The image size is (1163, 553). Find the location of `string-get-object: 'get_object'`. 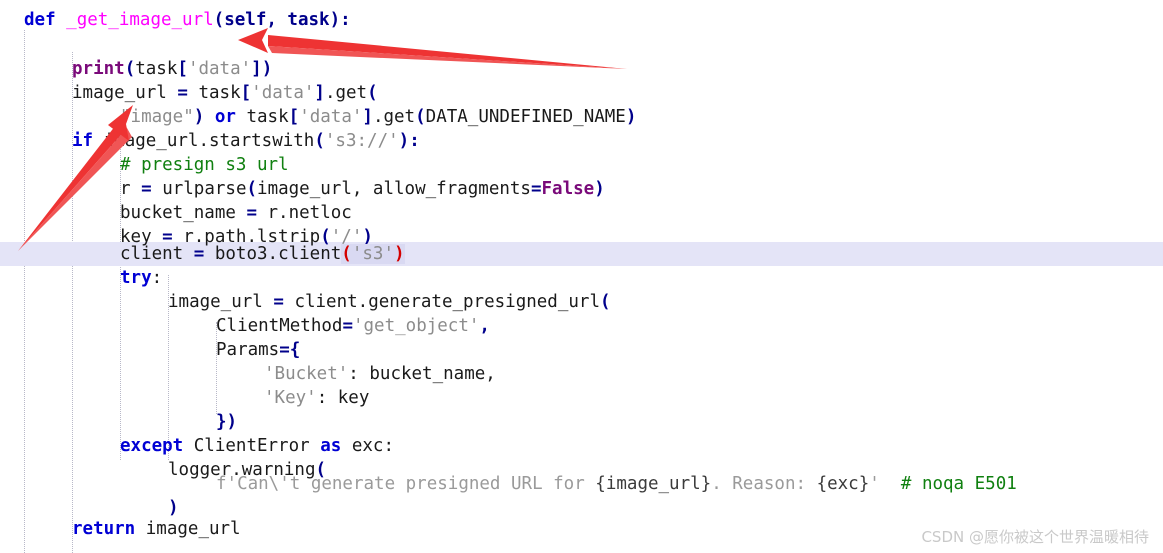

string-get-object: 'get_object' is located at coordinates (416, 326).